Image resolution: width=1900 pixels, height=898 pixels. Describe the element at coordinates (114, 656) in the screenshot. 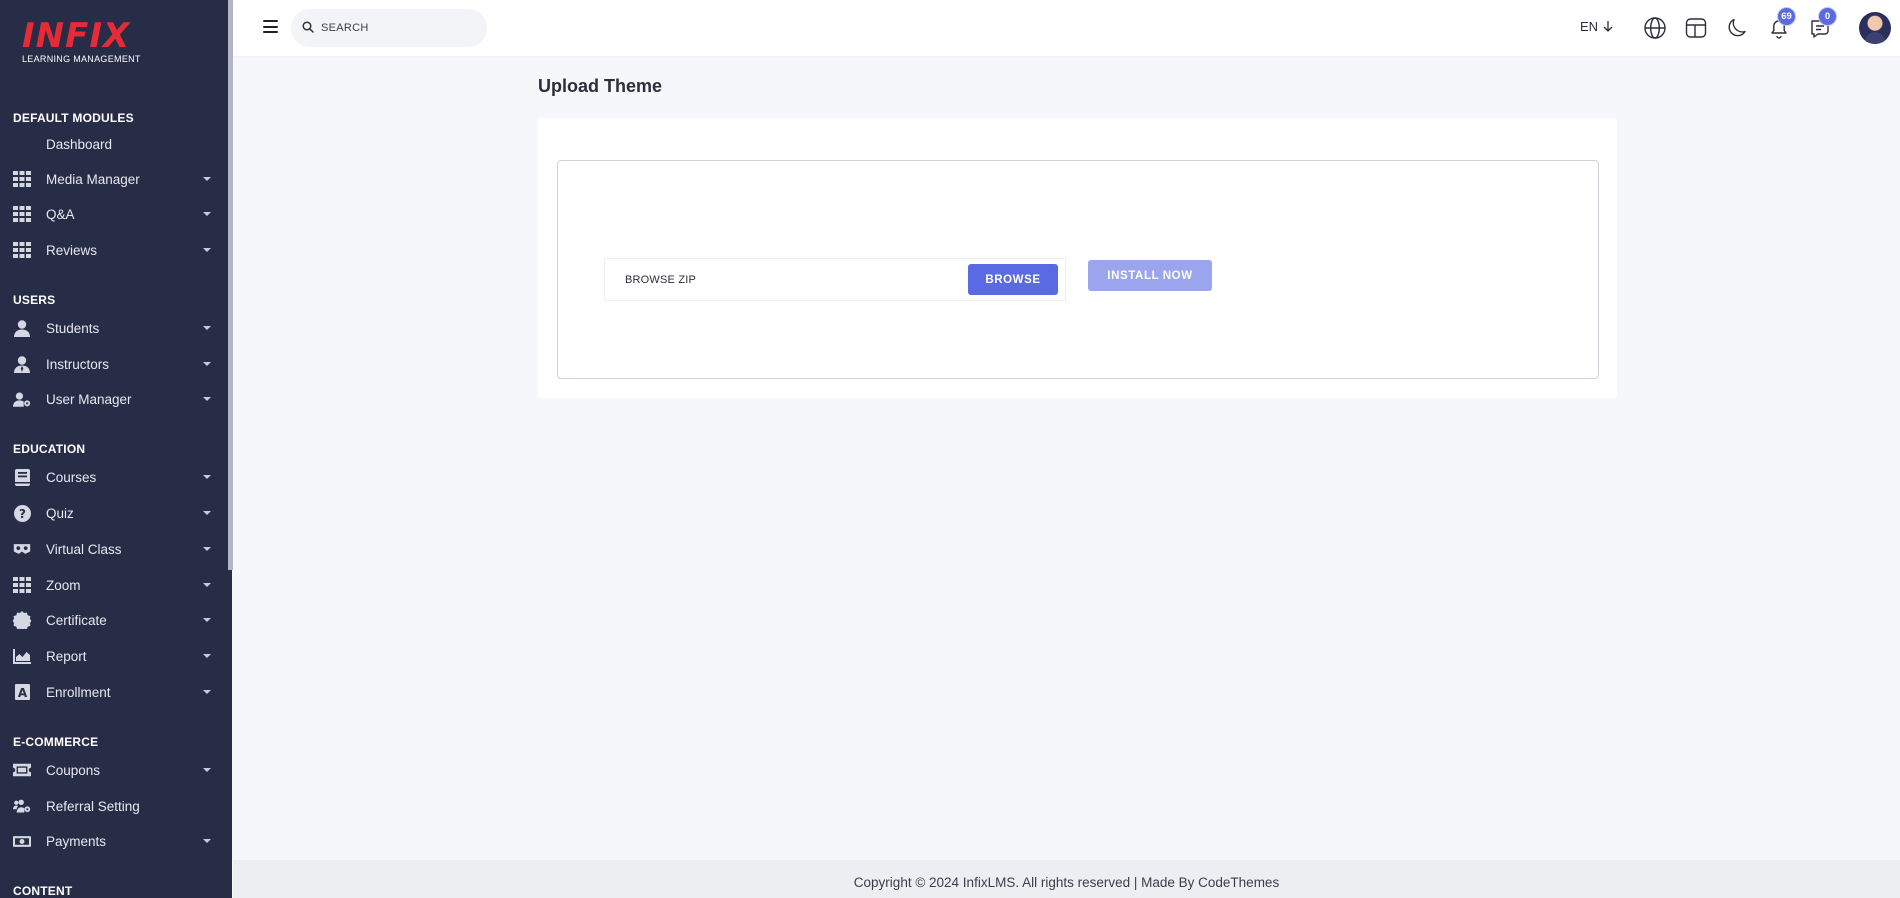

I see `sidebar-item-report: Report` at that location.